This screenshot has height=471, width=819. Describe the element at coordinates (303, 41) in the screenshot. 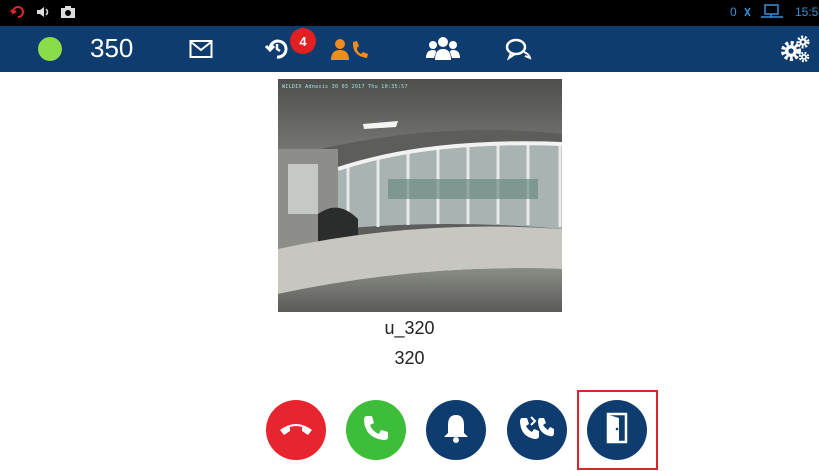

I see `missed-calls-badge: 4` at that location.